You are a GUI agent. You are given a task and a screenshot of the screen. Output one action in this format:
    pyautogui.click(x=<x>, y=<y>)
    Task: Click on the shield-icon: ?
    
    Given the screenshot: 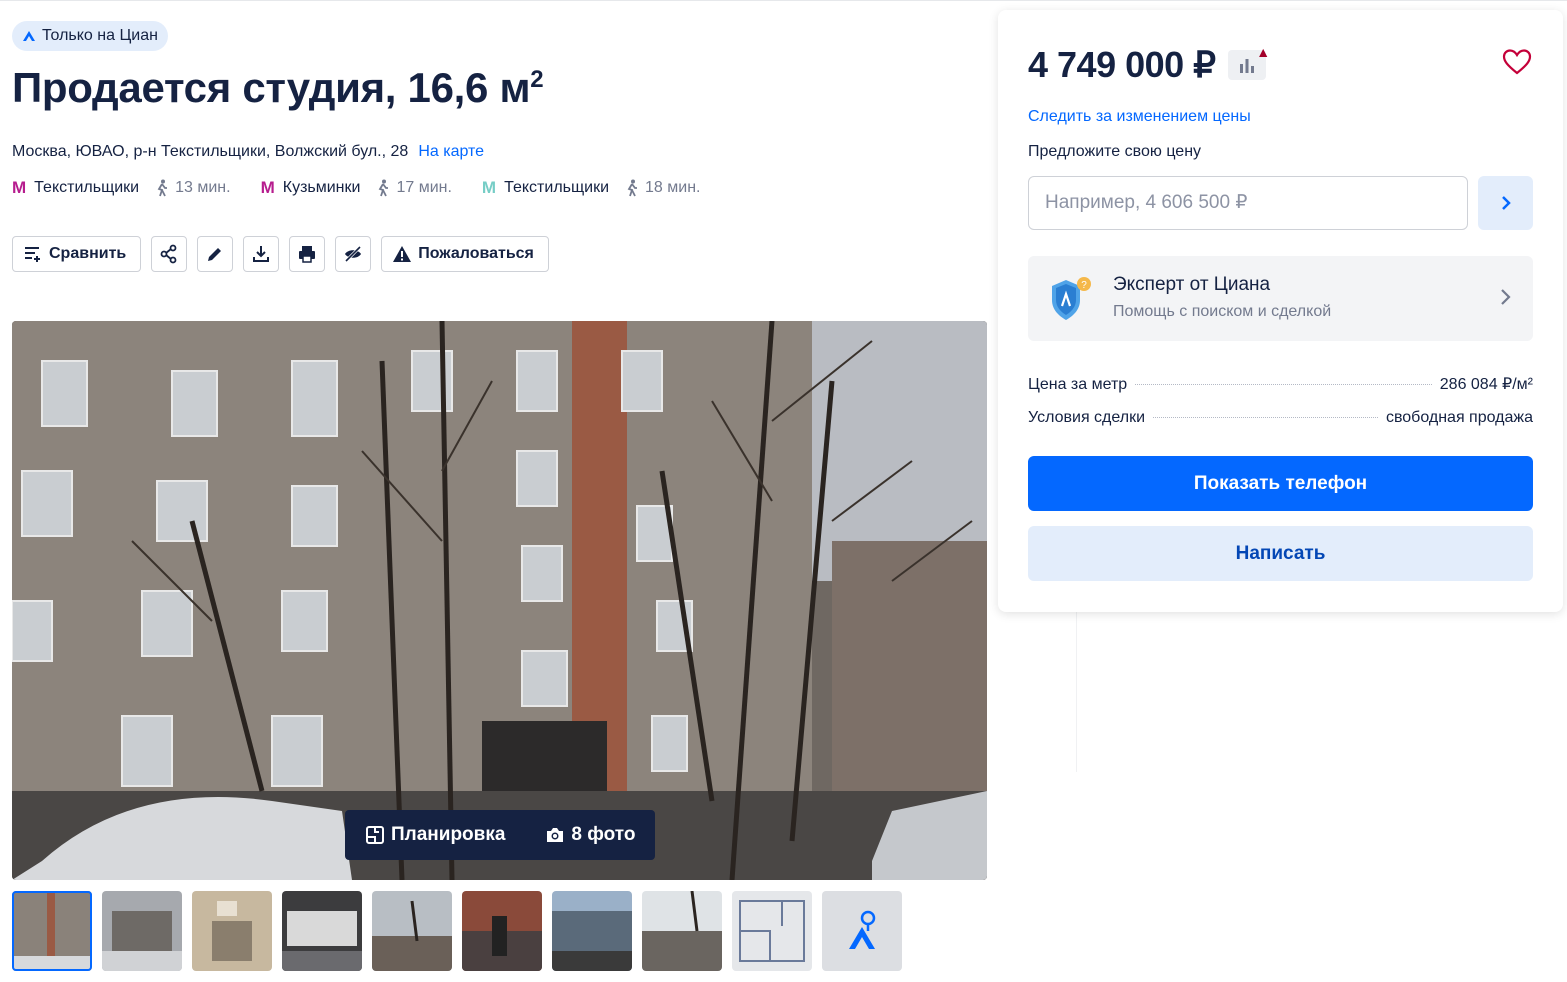 What is the action you would take?
    pyautogui.click(x=1071, y=298)
    